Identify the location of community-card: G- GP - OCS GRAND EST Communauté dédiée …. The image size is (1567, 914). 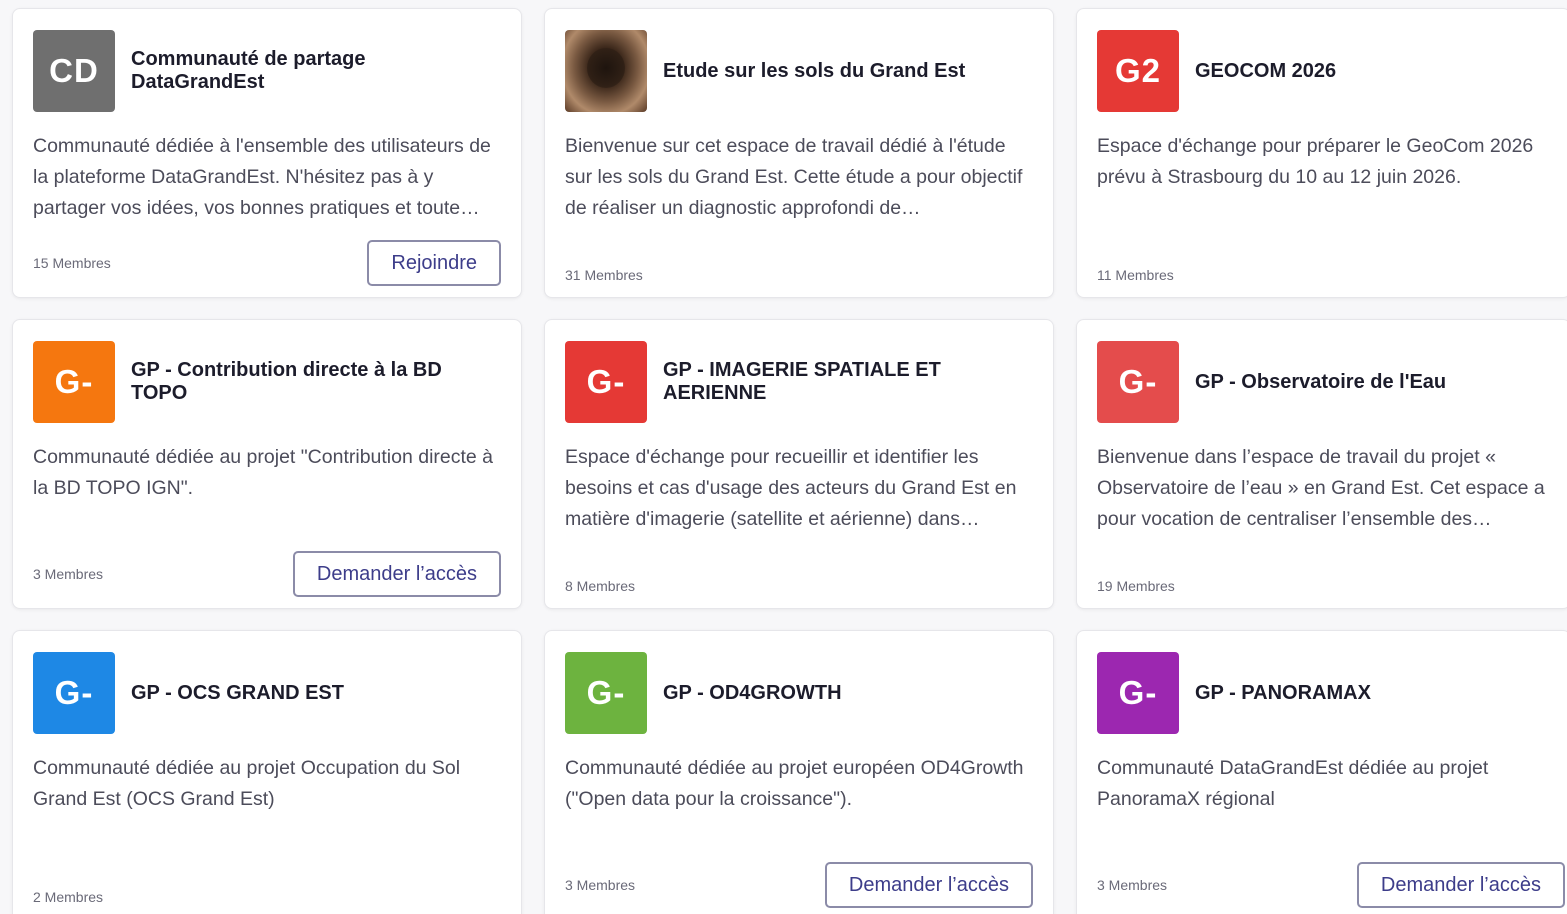
(267, 772).